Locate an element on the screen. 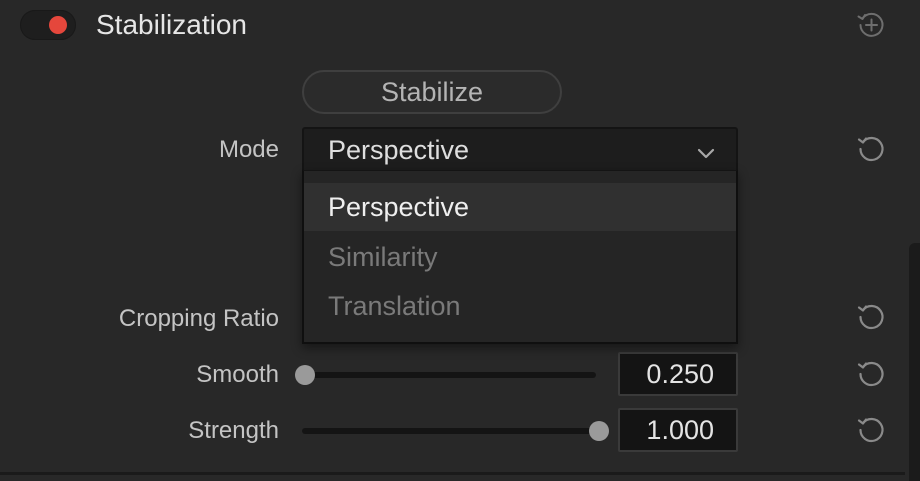  strength-slider-handle is located at coordinates (599, 431).